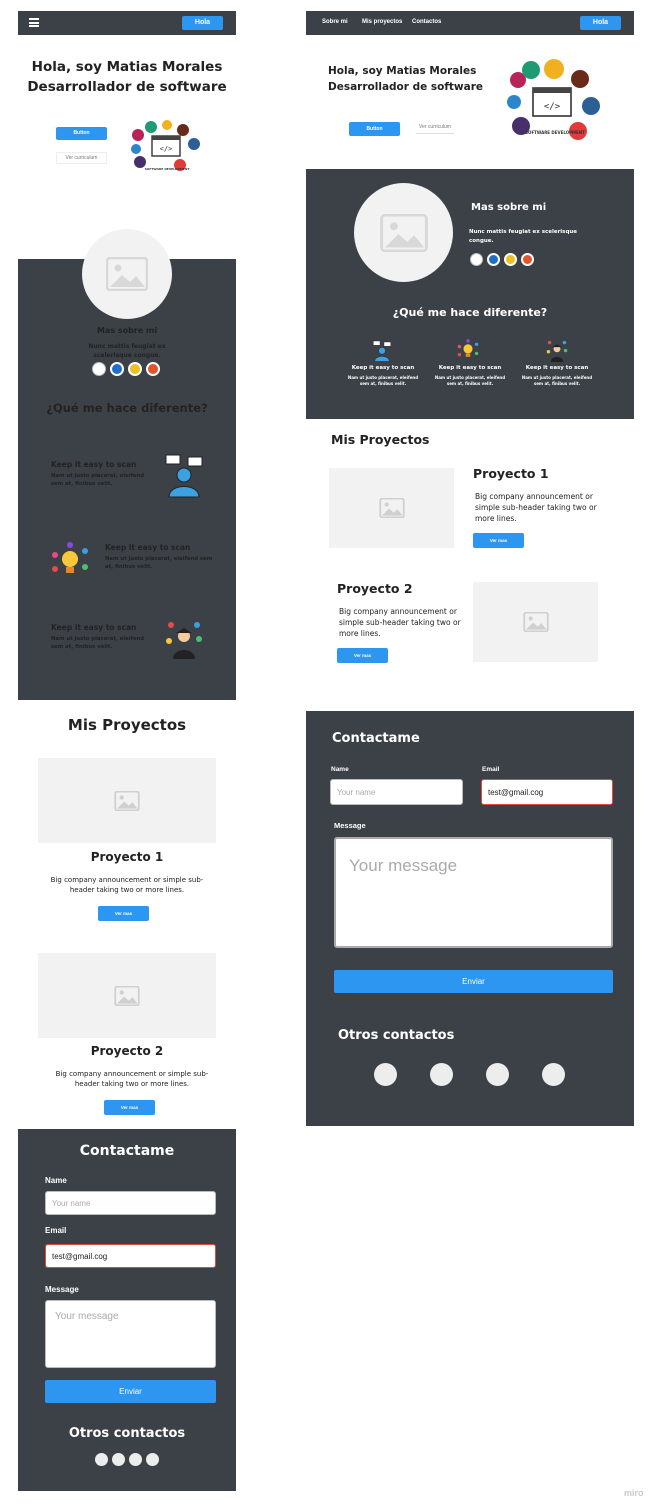 Image resolution: width=661 pixels, height=1512 pixels. Describe the element at coordinates (634, 1493) in the screenshot. I see `miro-watermark: miro` at that location.